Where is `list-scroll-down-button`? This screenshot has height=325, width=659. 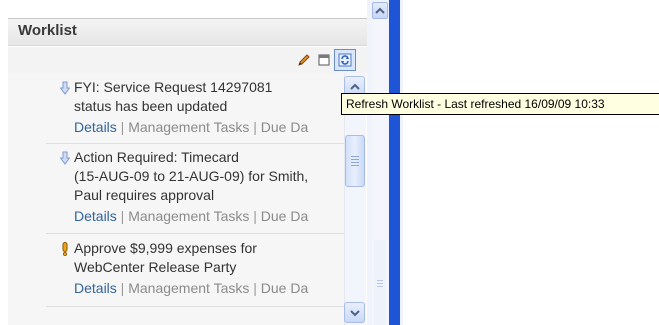
list-scroll-down-button is located at coordinates (354, 312).